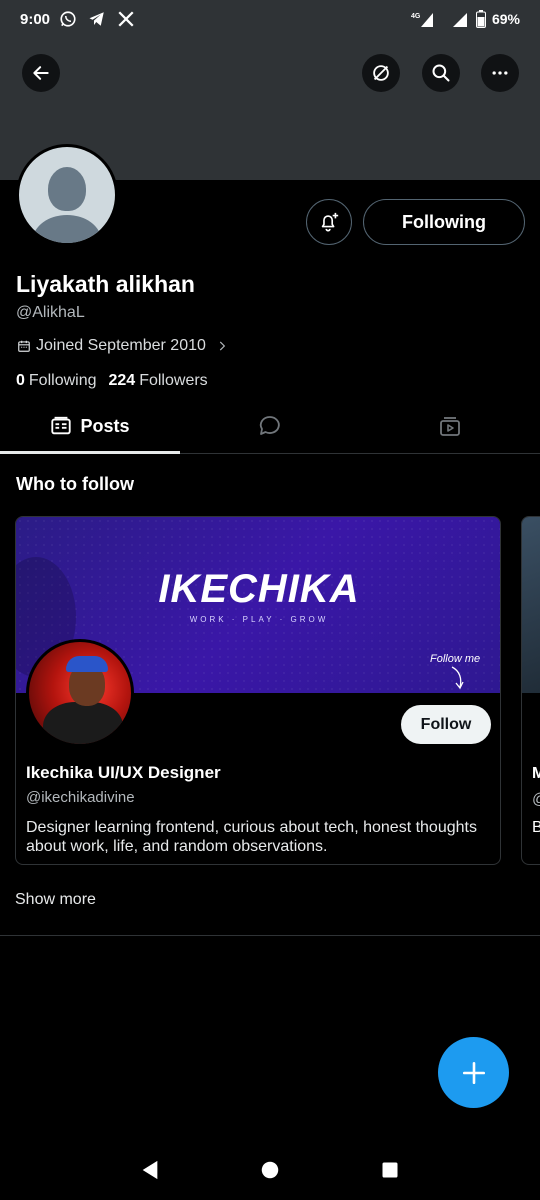 The height and width of the screenshot is (1200, 540). I want to click on signal-icon: 4G, so click(428, 19).